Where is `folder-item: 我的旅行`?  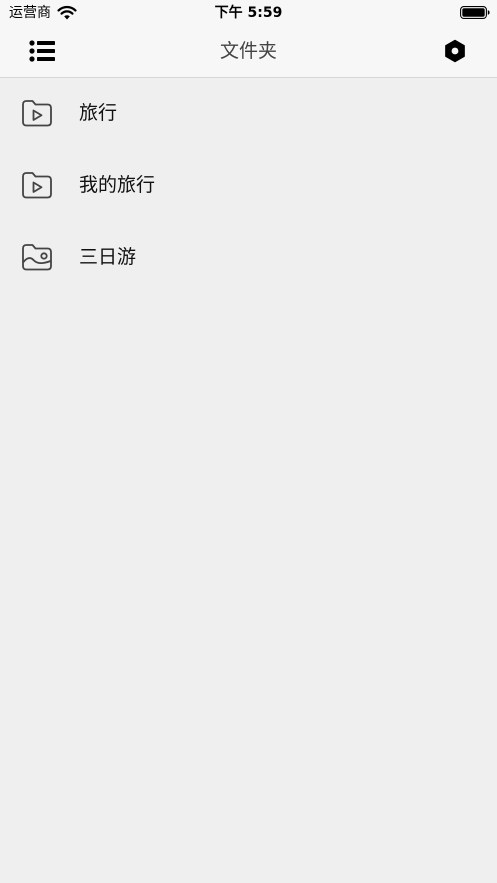
folder-item: 我的旅行 is located at coordinates (248, 186).